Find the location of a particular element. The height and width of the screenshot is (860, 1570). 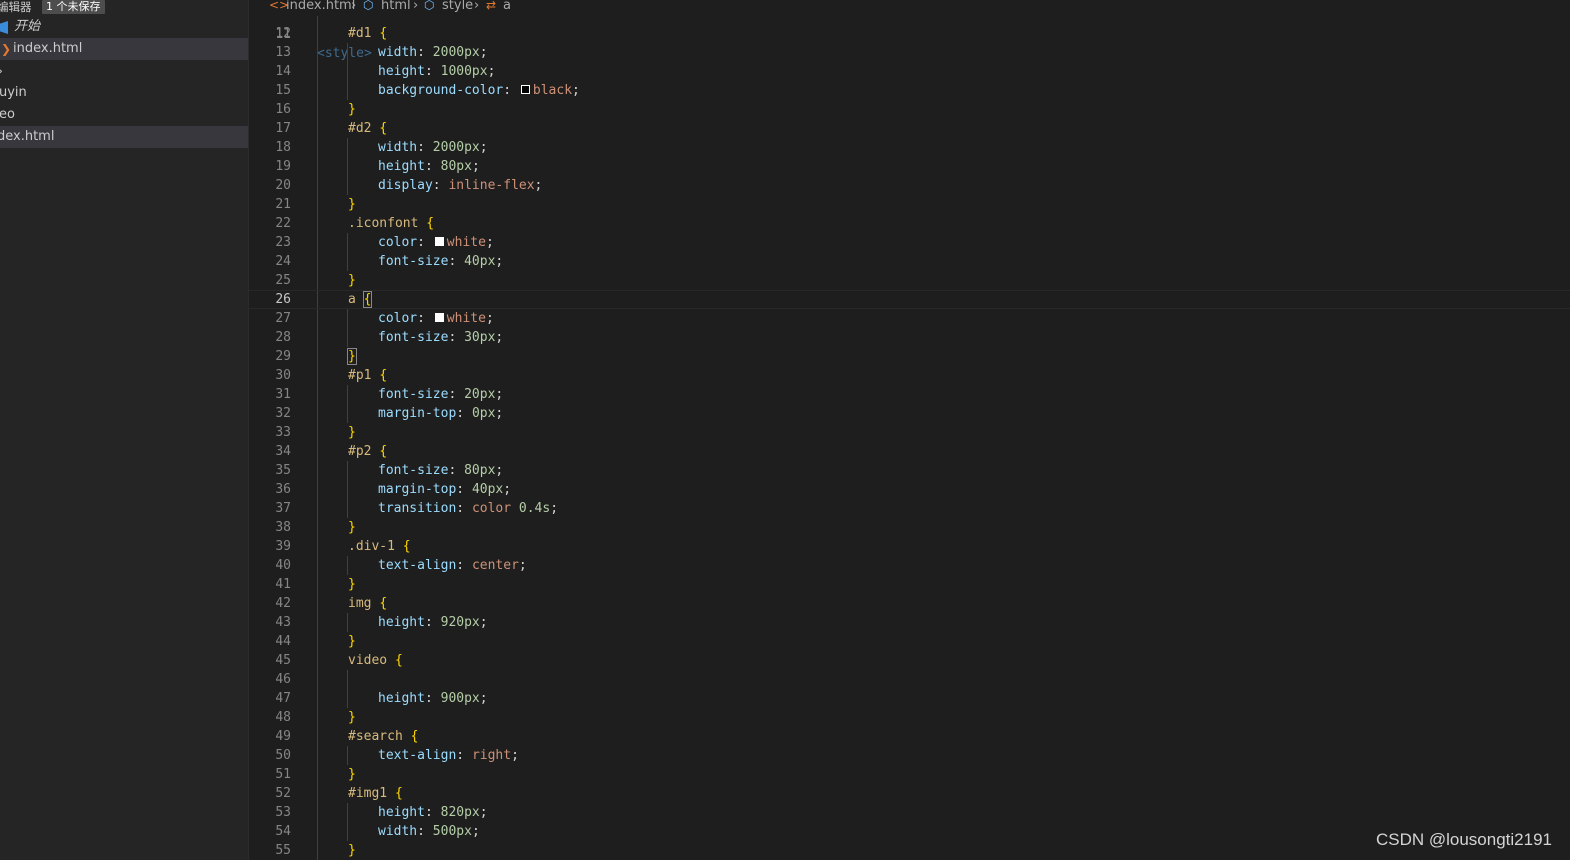

sidebar-item-folder-douyin: uyin is located at coordinates (124, 93).